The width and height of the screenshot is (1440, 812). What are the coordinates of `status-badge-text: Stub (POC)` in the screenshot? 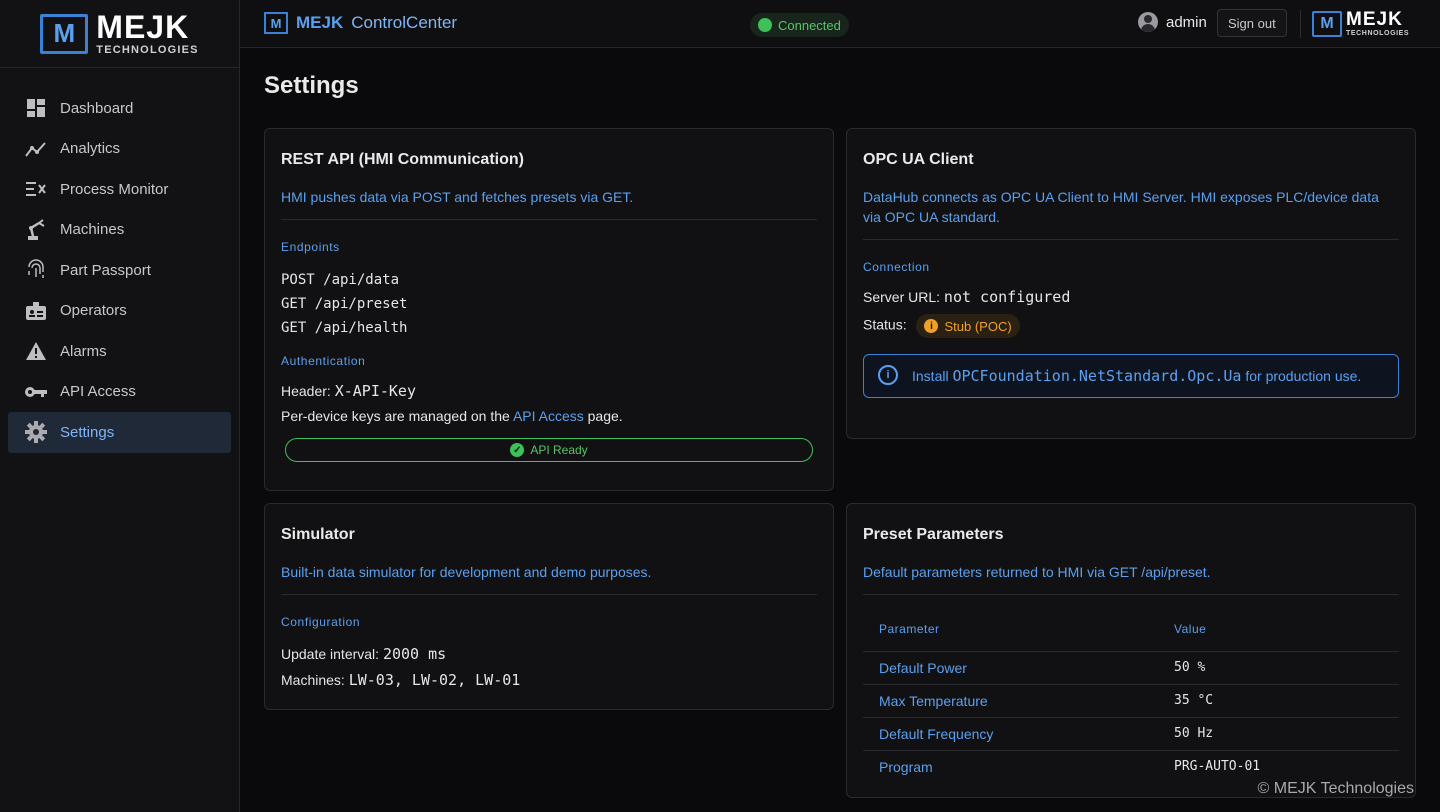 It's located at (978, 326).